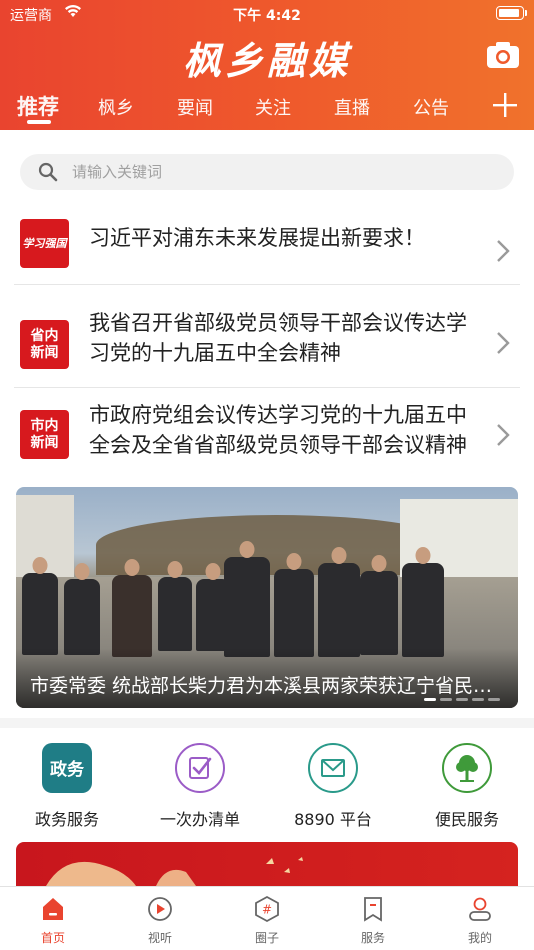 Image resolution: width=534 pixels, height=950 pixels. Describe the element at coordinates (333, 819) in the screenshot. I see `service-label: 8890 平台` at that location.